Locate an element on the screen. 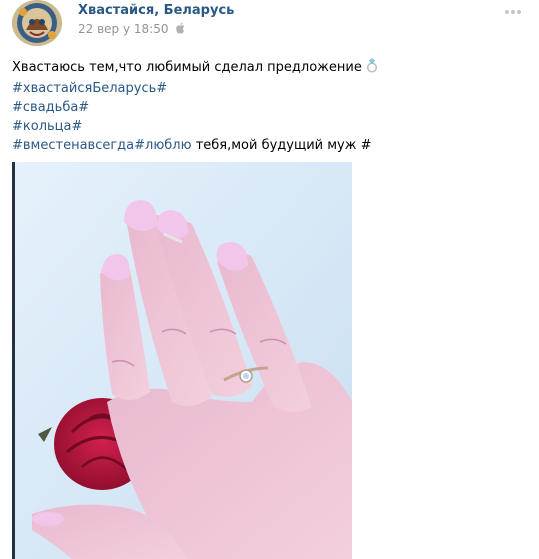  hashtag-link: #свадьба# is located at coordinates (50, 107).